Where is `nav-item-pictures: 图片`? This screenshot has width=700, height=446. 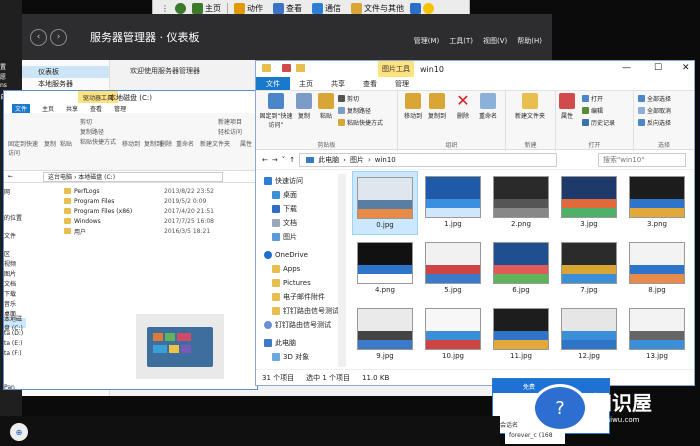
nav-item-pictures: 图片 is located at coordinates (304, 237).